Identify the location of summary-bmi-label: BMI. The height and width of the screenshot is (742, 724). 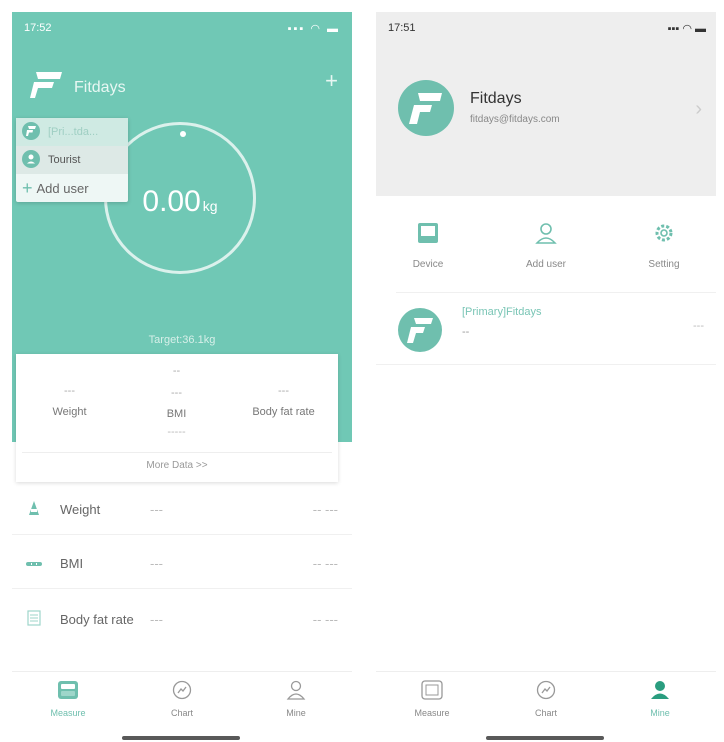
(176, 414).